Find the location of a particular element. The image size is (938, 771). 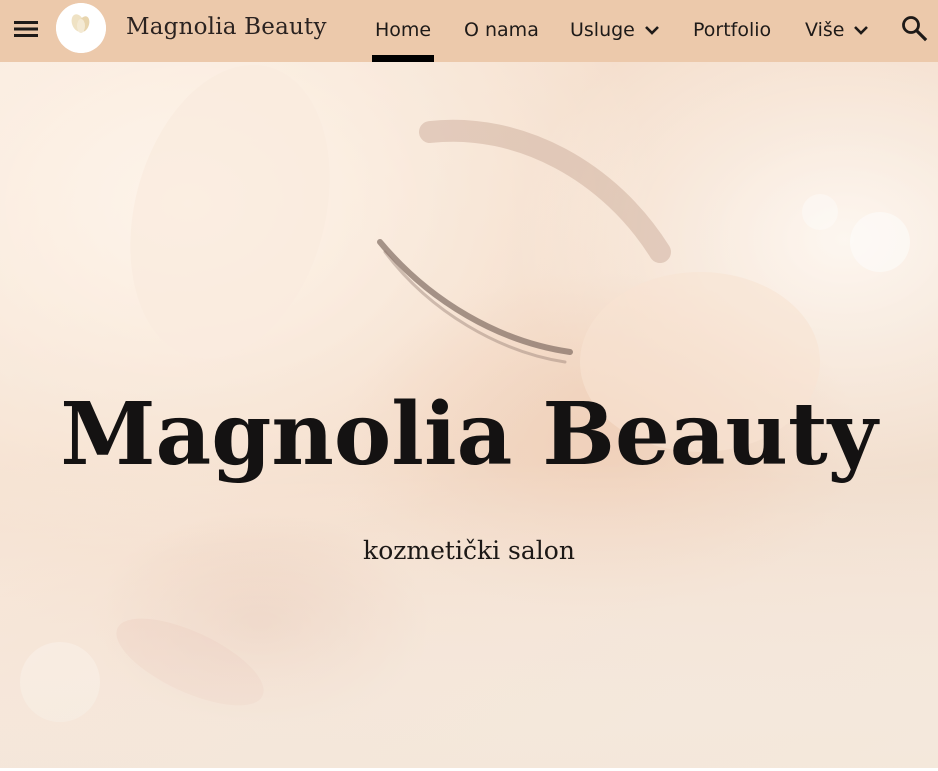

hero-title: Magnolia Beauty is located at coordinates (469, 434).